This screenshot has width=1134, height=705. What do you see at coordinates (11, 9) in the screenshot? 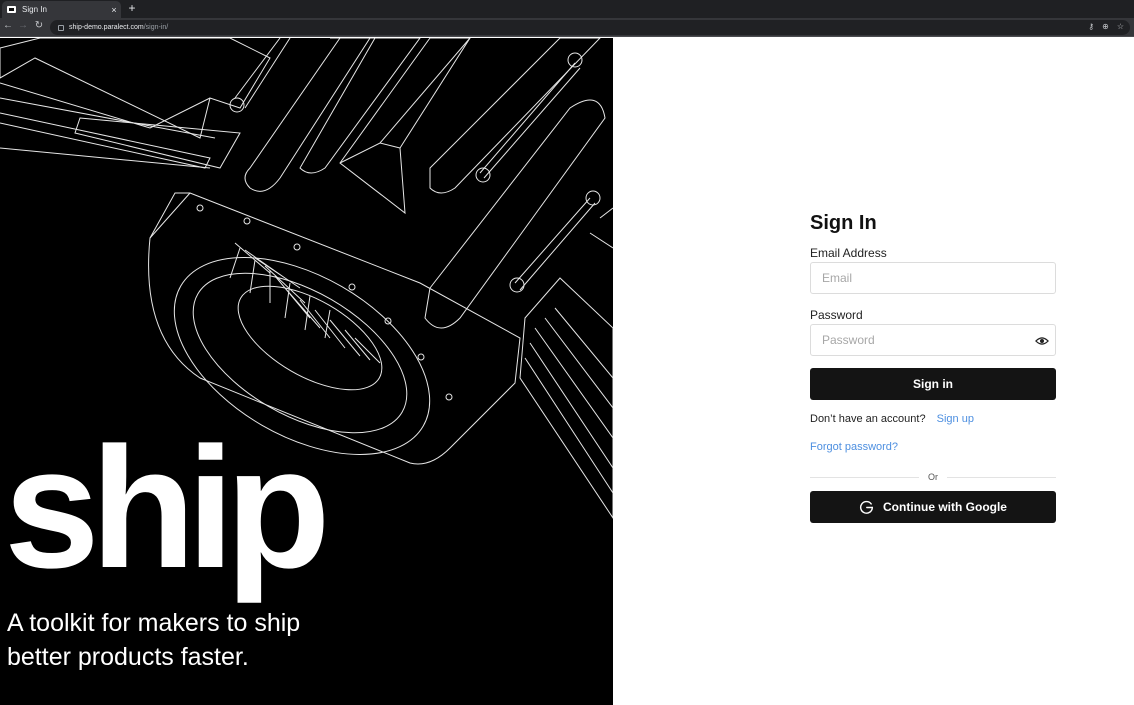
I see `site-favicon-icon` at bounding box center [11, 9].